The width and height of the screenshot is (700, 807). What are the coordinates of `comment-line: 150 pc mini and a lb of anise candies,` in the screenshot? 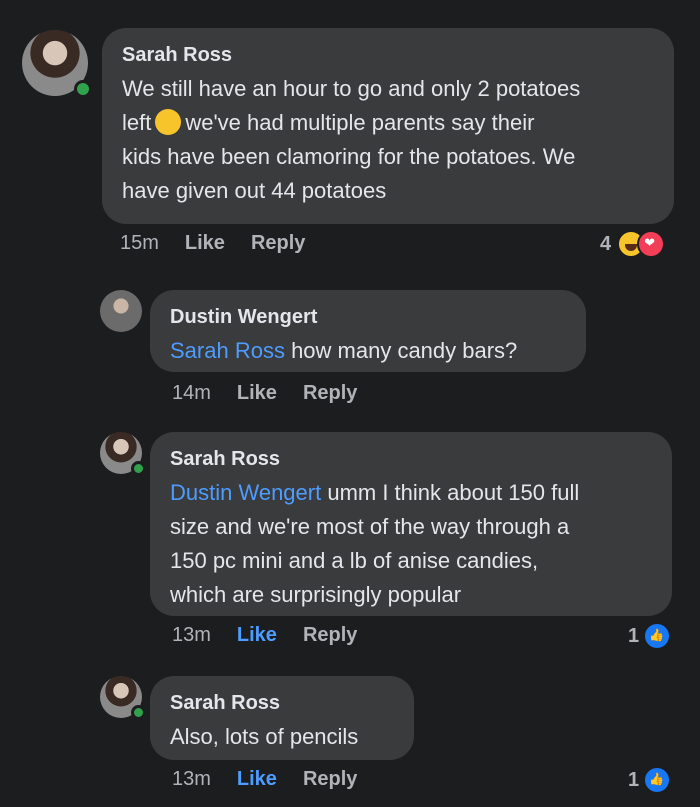 It's located at (354, 560).